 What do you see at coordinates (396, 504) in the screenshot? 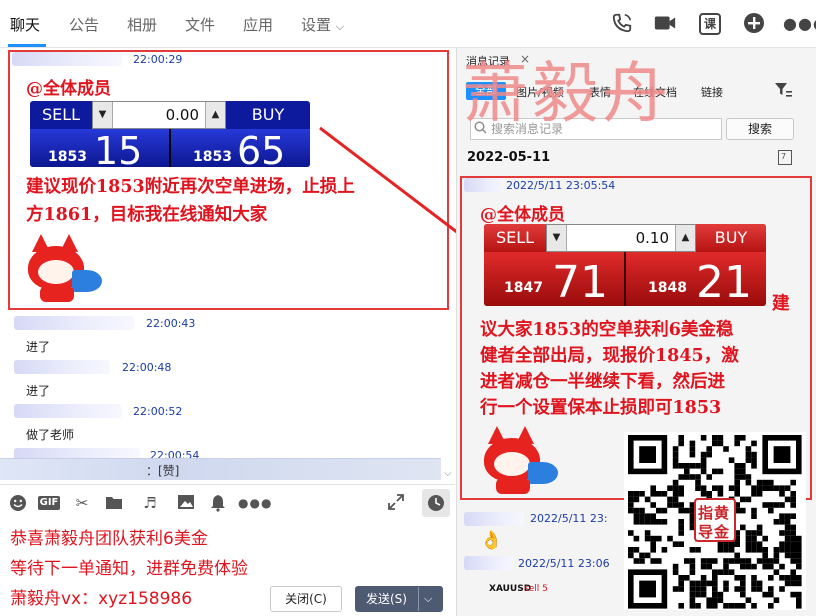
I see `expand-icon` at bounding box center [396, 504].